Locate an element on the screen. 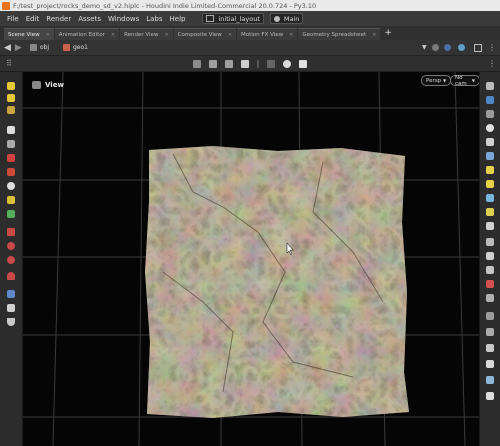  group-list-icon is located at coordinates (490, 316).